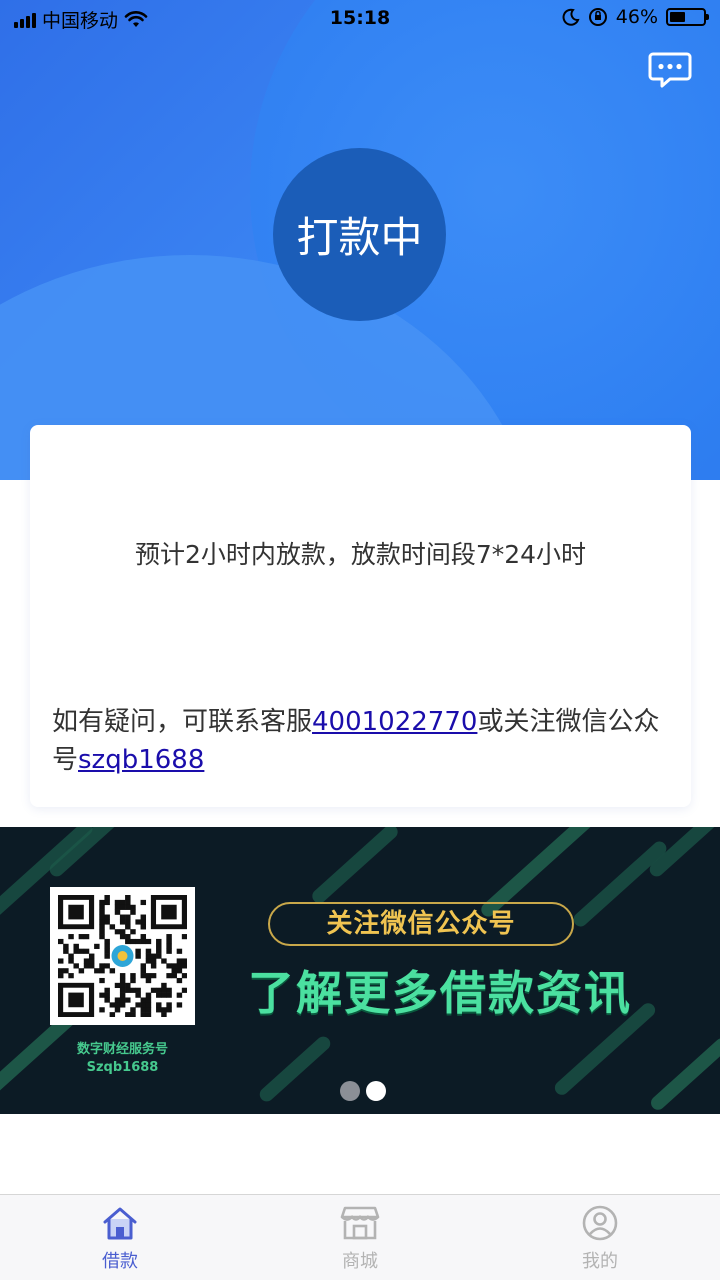 The height and width of the screenshot is (1280, 720). I want to click on moon-icon, so click(571, 17).